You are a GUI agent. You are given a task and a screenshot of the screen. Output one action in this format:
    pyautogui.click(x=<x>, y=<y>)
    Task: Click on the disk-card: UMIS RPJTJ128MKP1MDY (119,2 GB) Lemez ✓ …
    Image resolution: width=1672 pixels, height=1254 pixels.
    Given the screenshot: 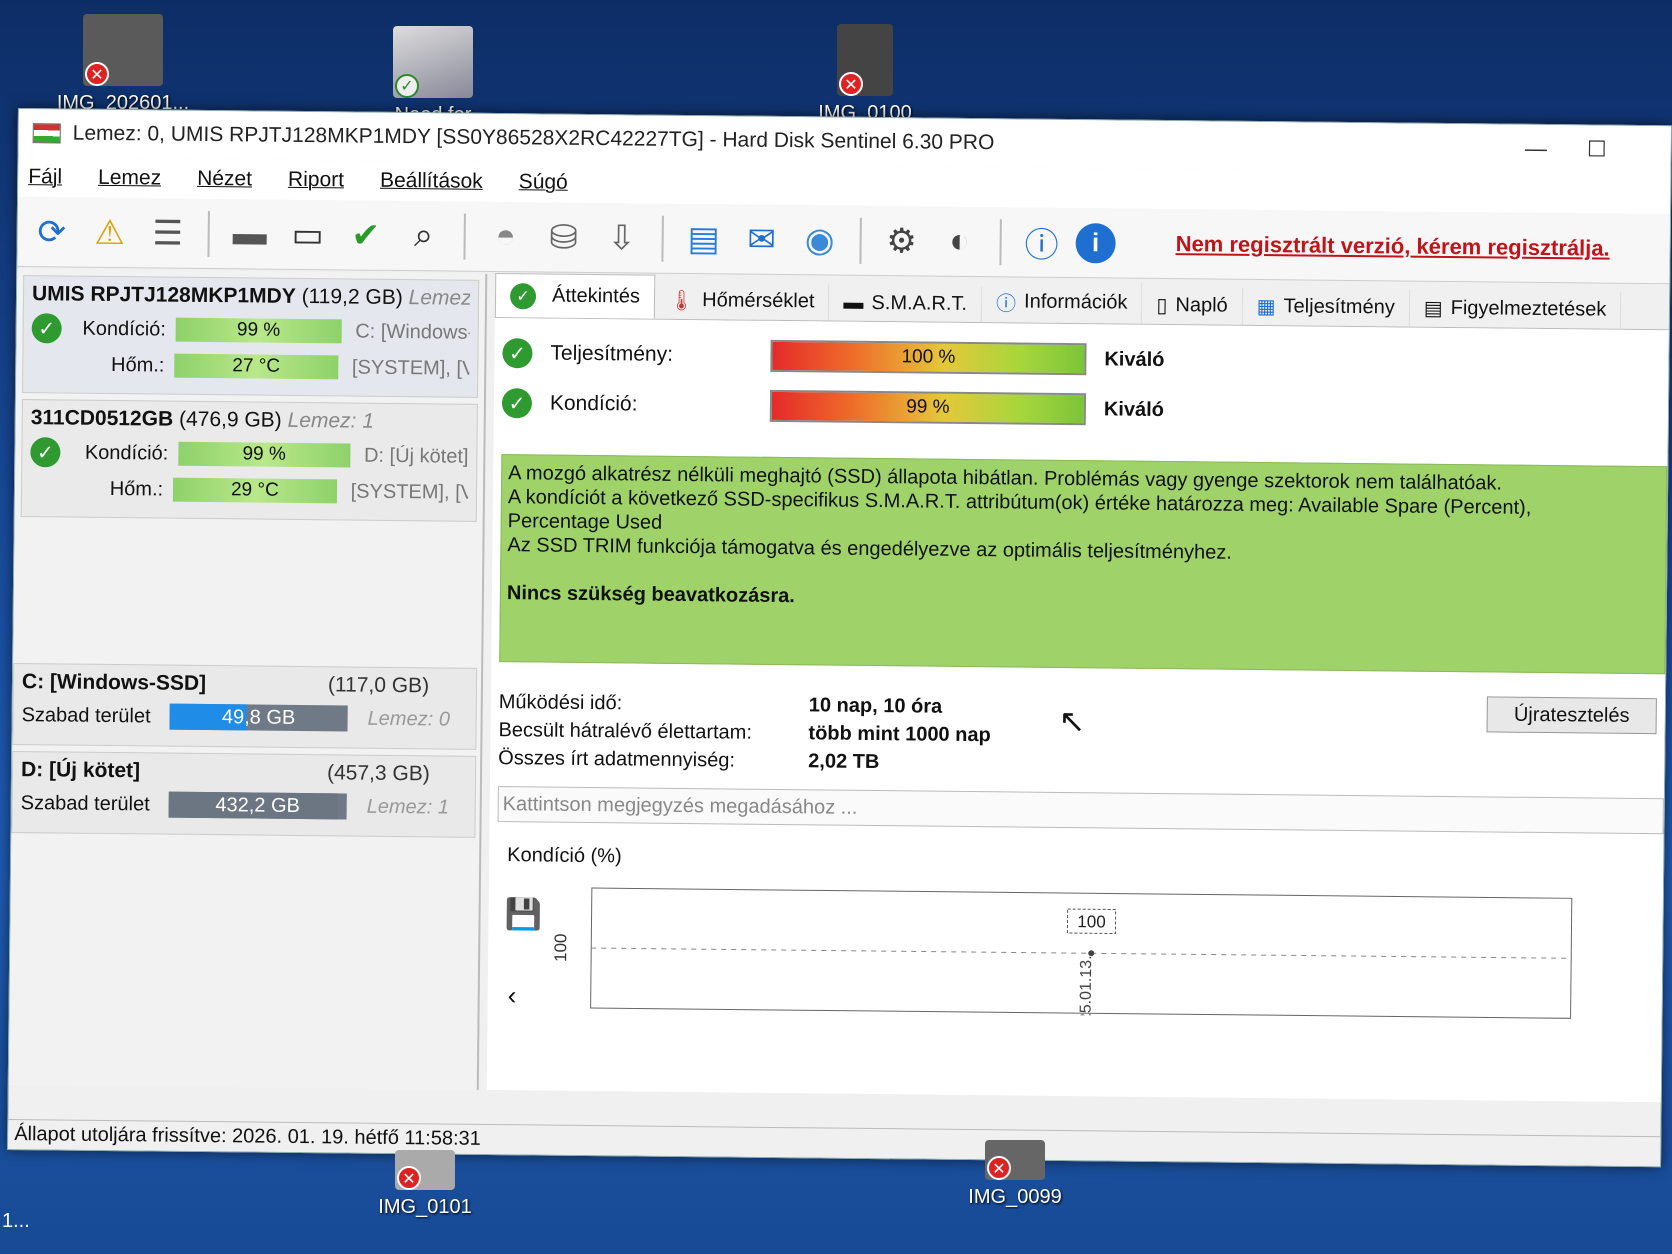 What is the action you would take?
    pyautogui.click(x=251, y=336)
    